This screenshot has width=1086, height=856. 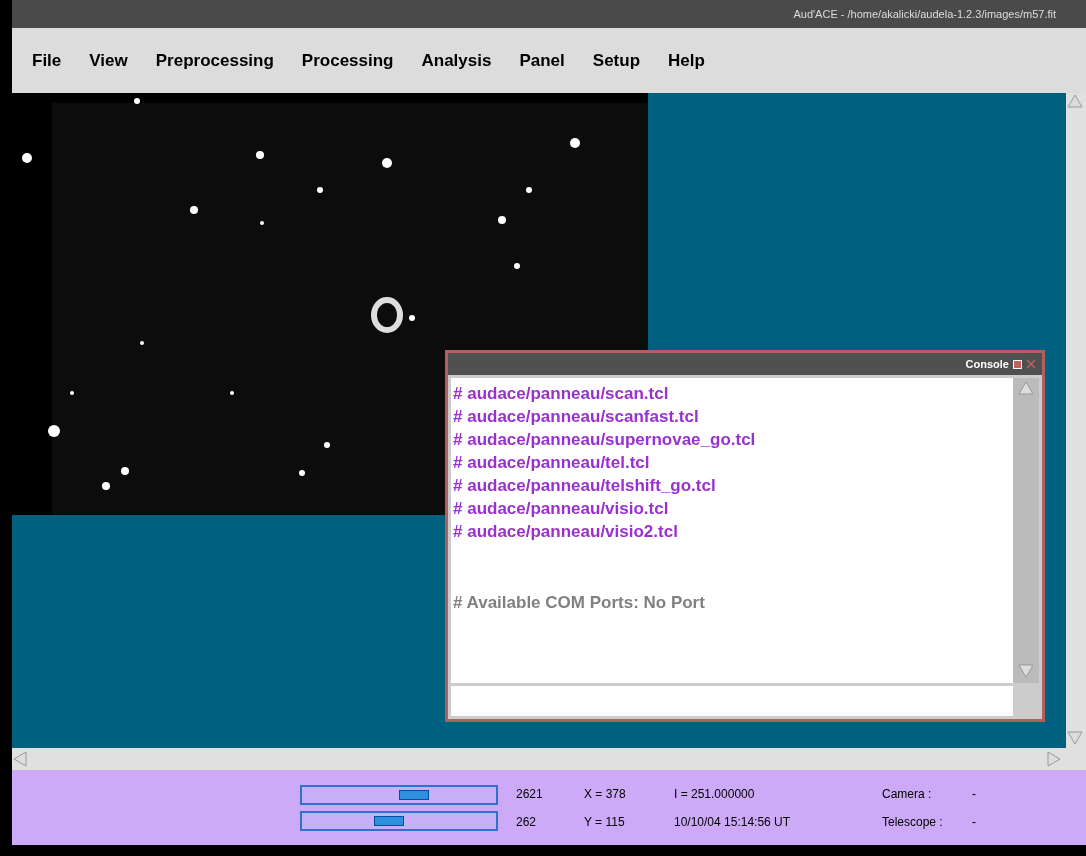 What do you see at coordinates (605, 794) in the screenshot?
I see `coordinate-label: X = 378` at bounding box center [605, 794].